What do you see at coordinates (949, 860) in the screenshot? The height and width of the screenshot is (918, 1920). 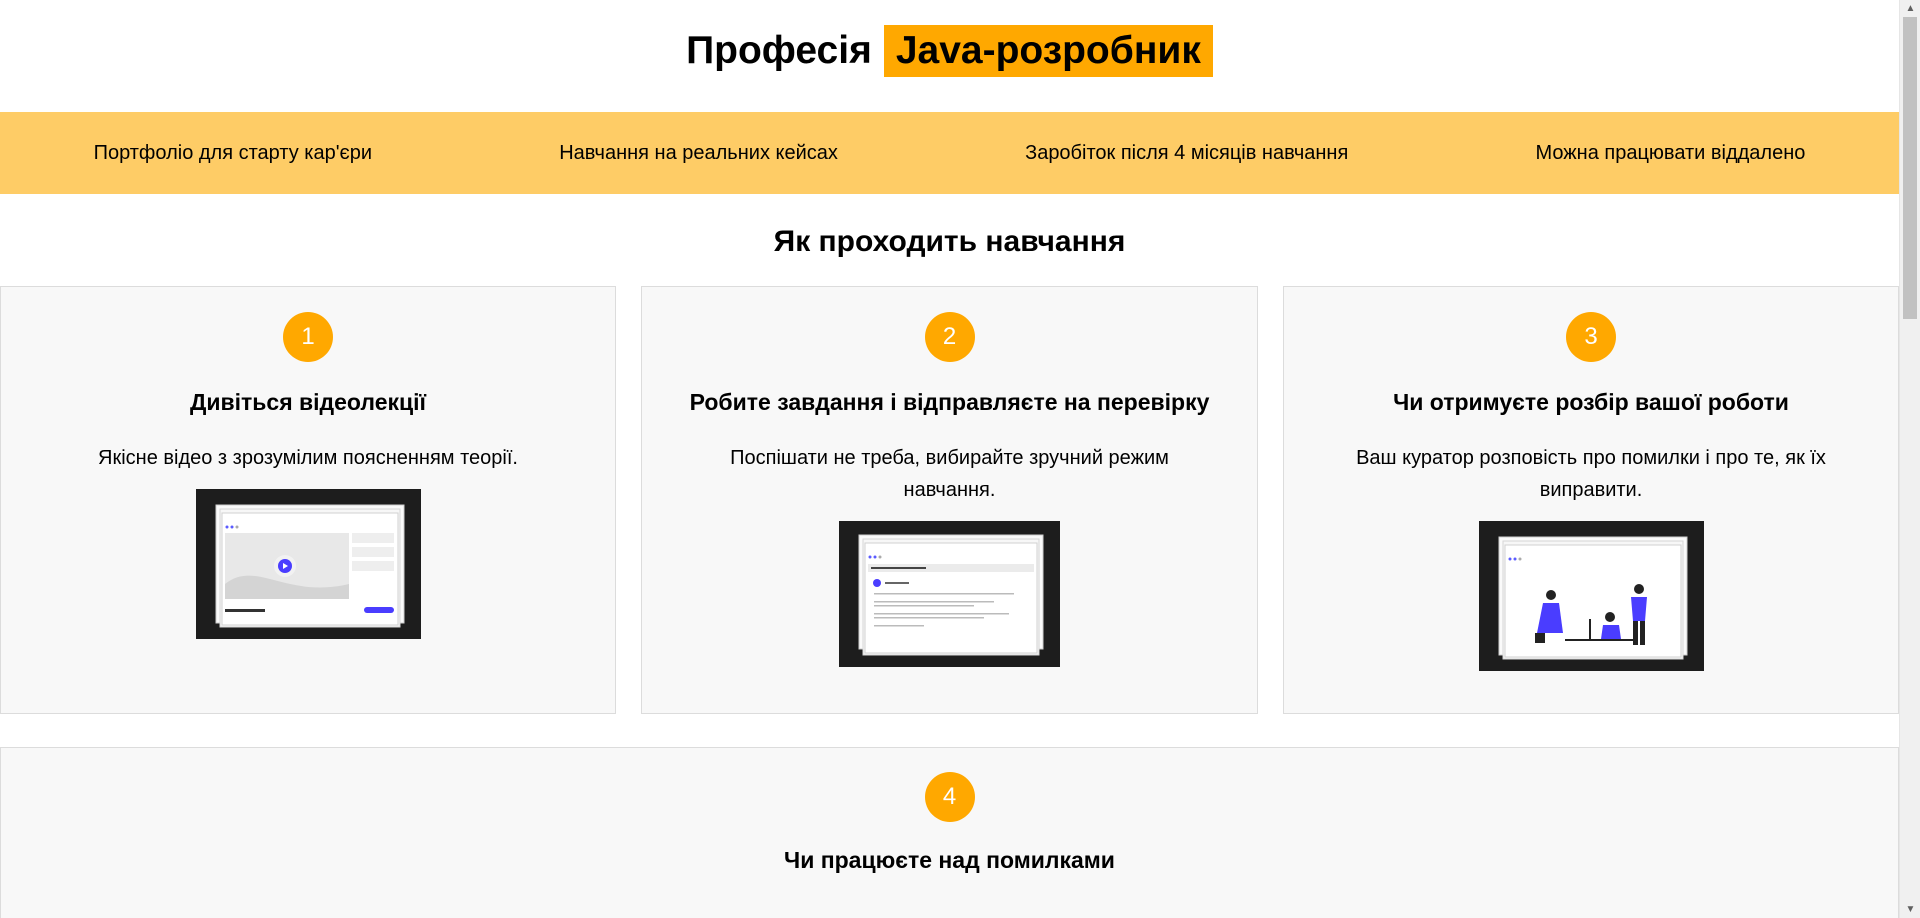 I see `step-title: Чи працюєте над помилками` at bounding box center [949, 860].